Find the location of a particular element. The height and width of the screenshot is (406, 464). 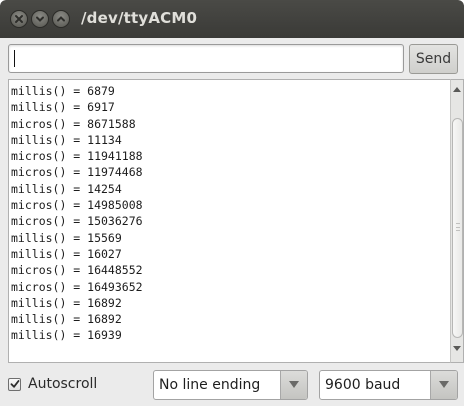

checkmark-icon is located at coordinates (14, 384).